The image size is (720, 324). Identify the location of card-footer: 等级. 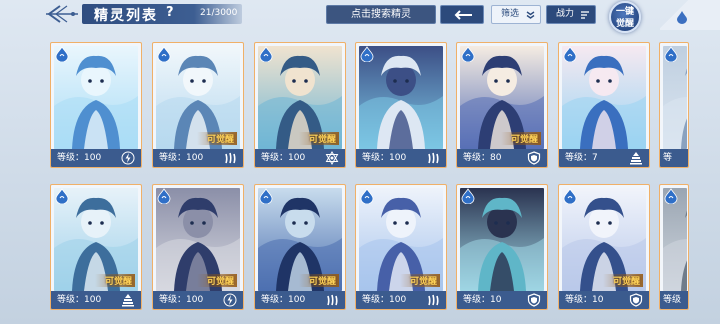
(674, 300).